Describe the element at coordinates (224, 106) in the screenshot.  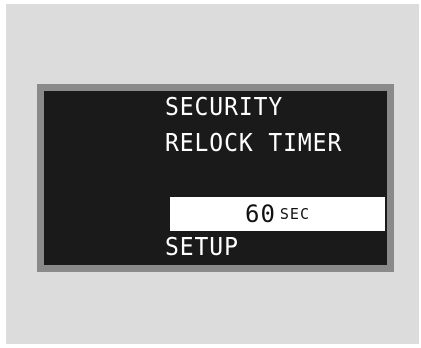
I see `menu-category-label: SECURITY` at that location.